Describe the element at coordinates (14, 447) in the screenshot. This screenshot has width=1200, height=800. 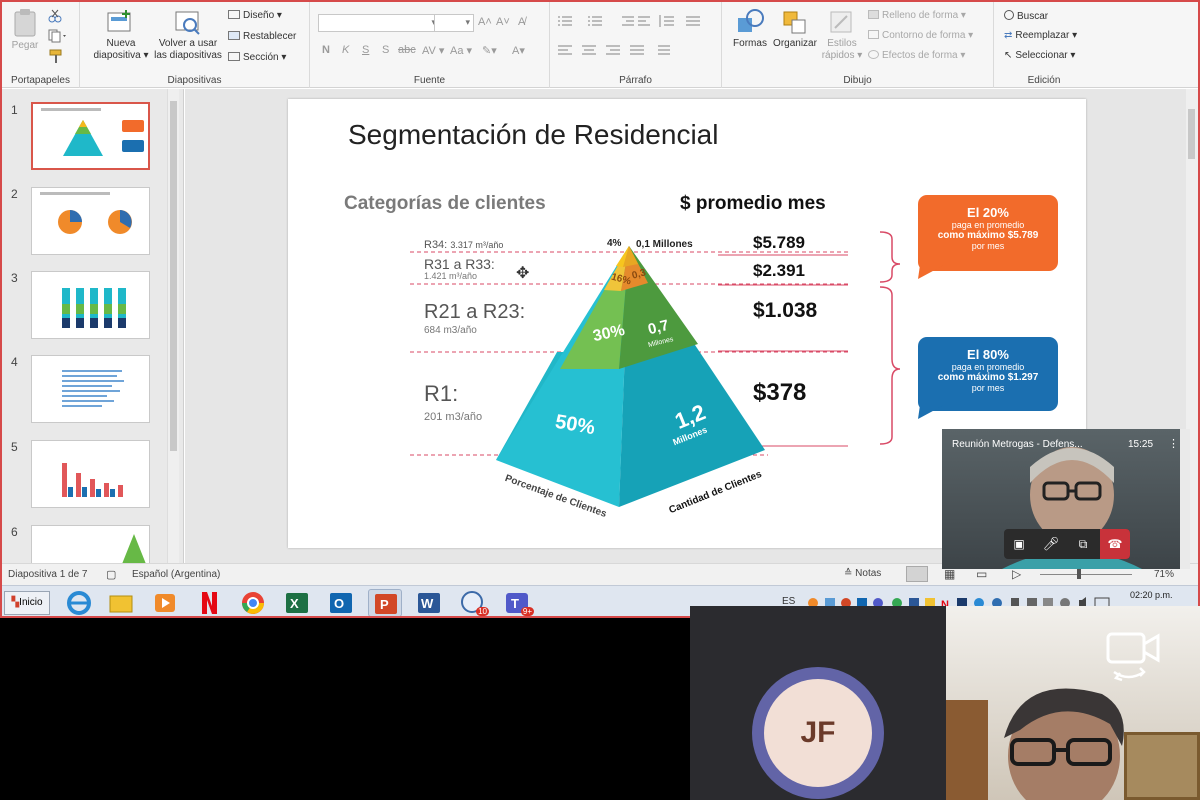
I see `thumbnail-number: 5` at that location.